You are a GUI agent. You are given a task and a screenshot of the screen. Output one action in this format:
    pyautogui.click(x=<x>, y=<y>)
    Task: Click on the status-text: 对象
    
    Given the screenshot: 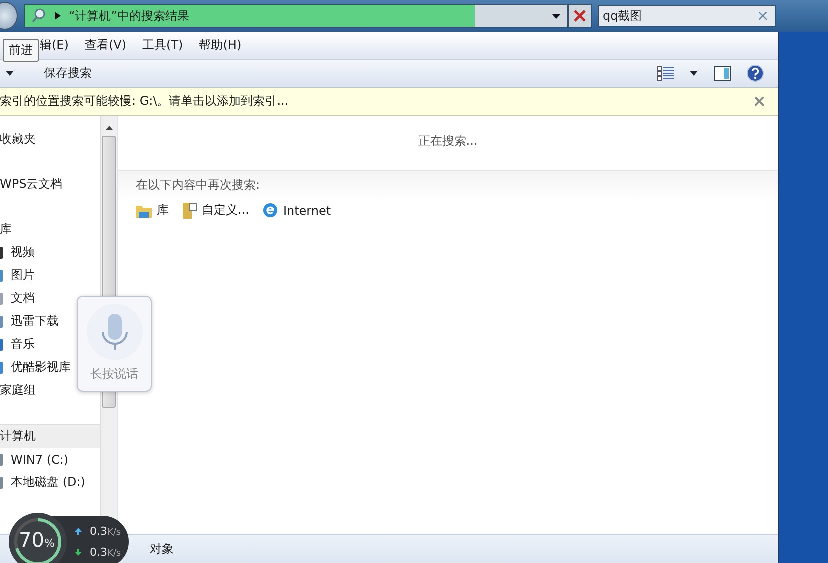 What is the action you would take?
    pyautogui.click(x=162, y=549)
    